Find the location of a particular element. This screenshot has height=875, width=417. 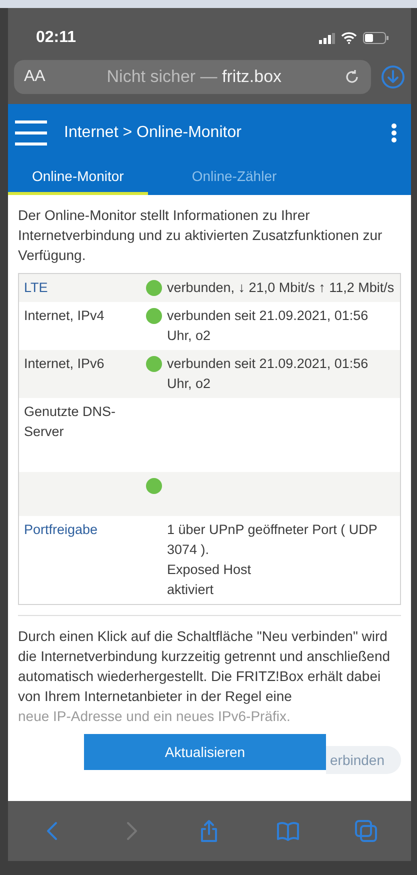

menu-icon is located at coordinates (31, 133).